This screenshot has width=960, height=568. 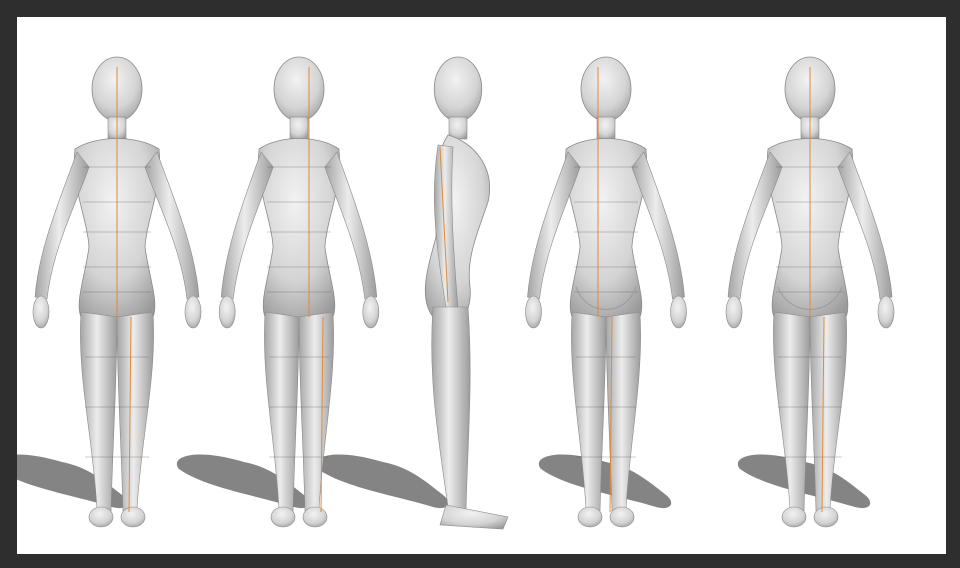 I want to click on three-quarter-front-view-left-arm, so click(x=247, y=225).